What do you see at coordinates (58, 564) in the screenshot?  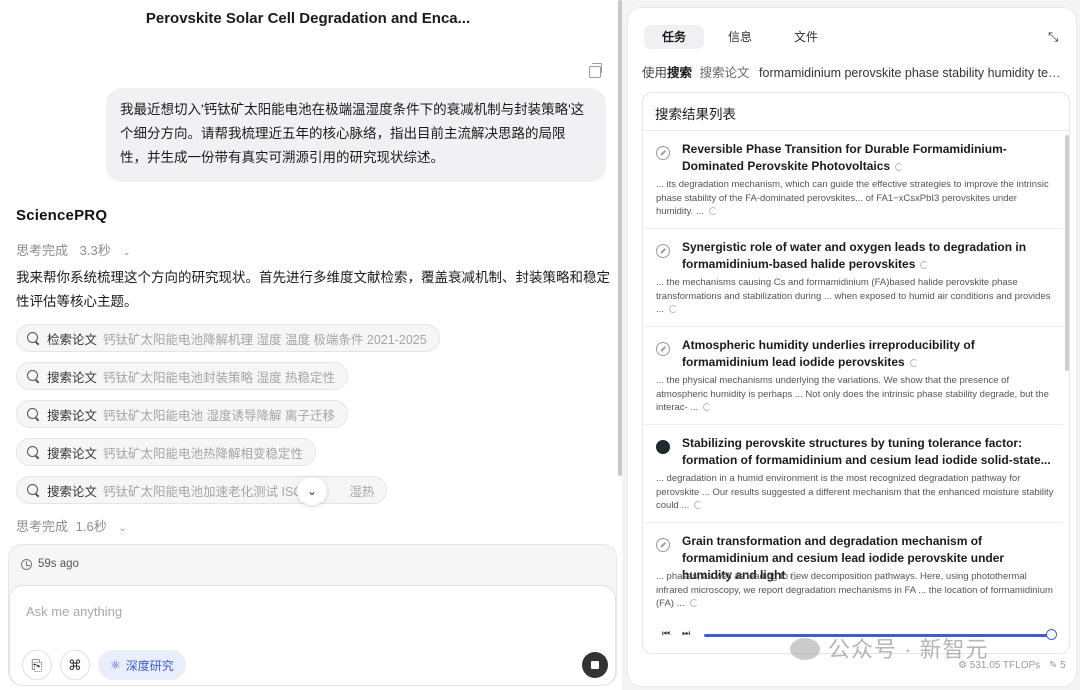 I see `time-ago-text: 59s ago` at bounding box center [58, 564].